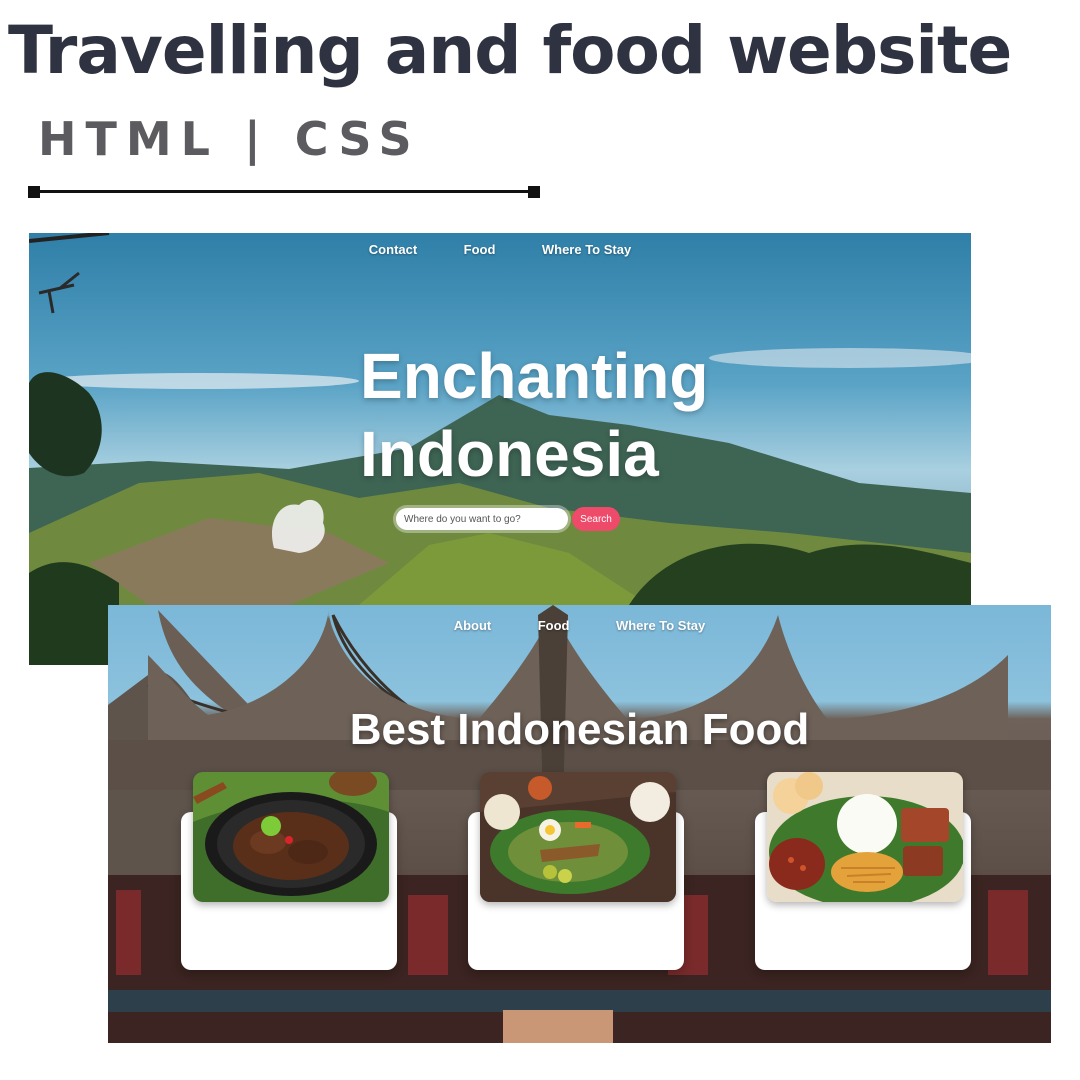  I want to click on food-title: Best Indonesian Food, so click(579, 729).